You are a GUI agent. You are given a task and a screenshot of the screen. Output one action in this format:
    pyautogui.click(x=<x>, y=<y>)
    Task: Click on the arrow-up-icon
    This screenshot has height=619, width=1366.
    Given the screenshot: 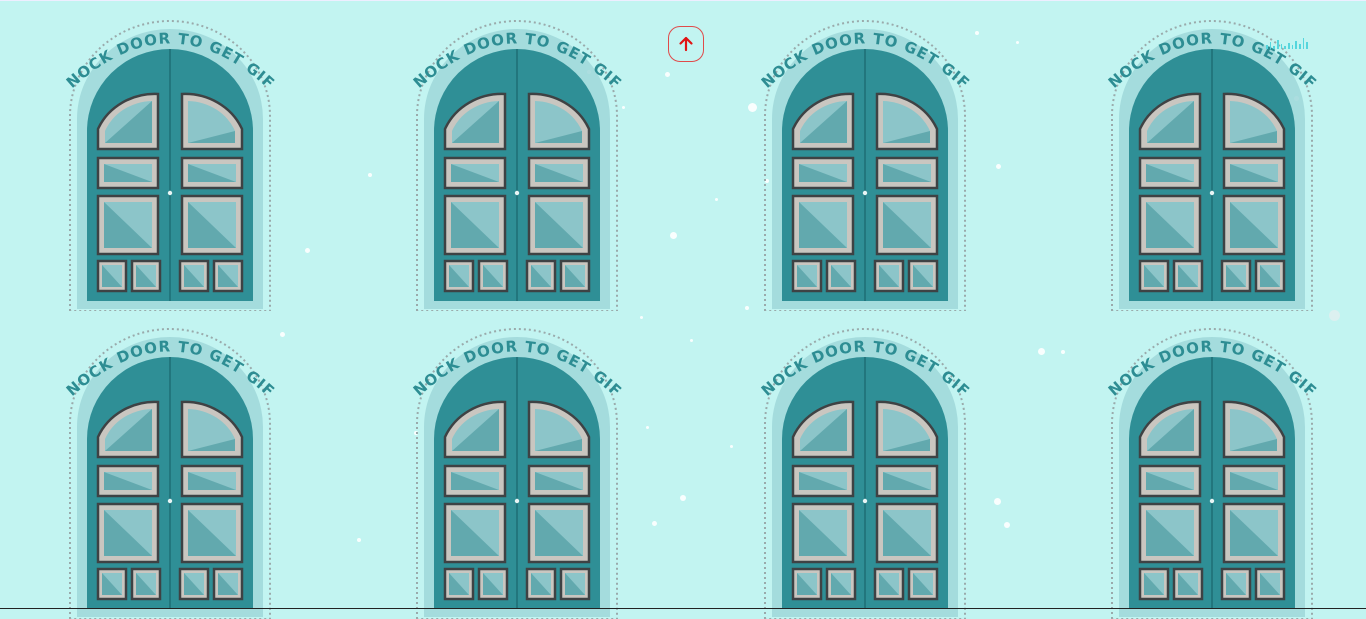 What is the action you would take?
    pyautogui.click(x=686, y=44)
    